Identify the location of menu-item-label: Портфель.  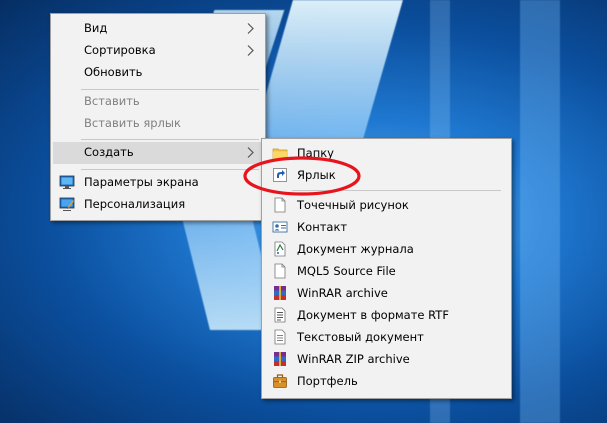
(327, 381).